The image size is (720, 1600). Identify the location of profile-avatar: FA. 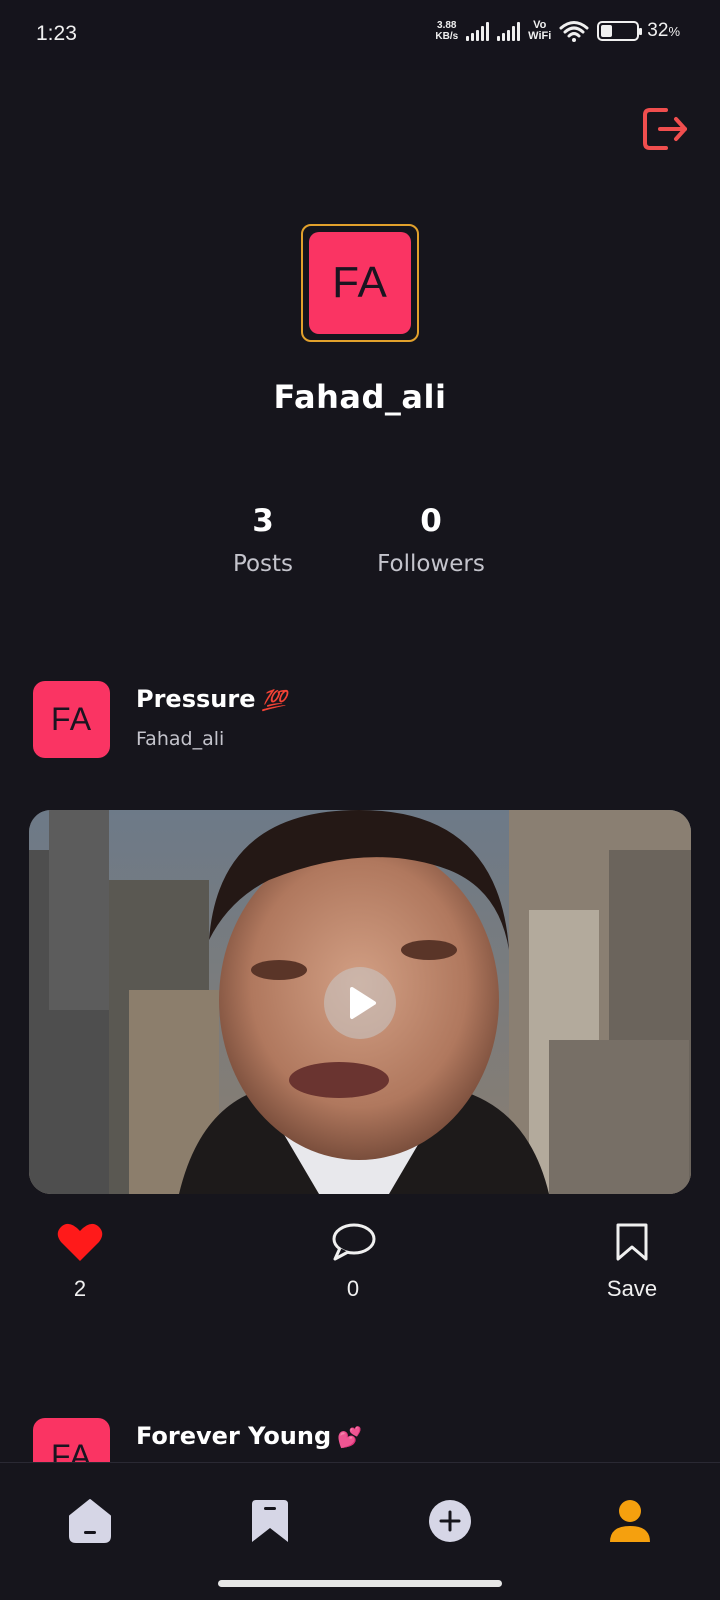
(360, 283).